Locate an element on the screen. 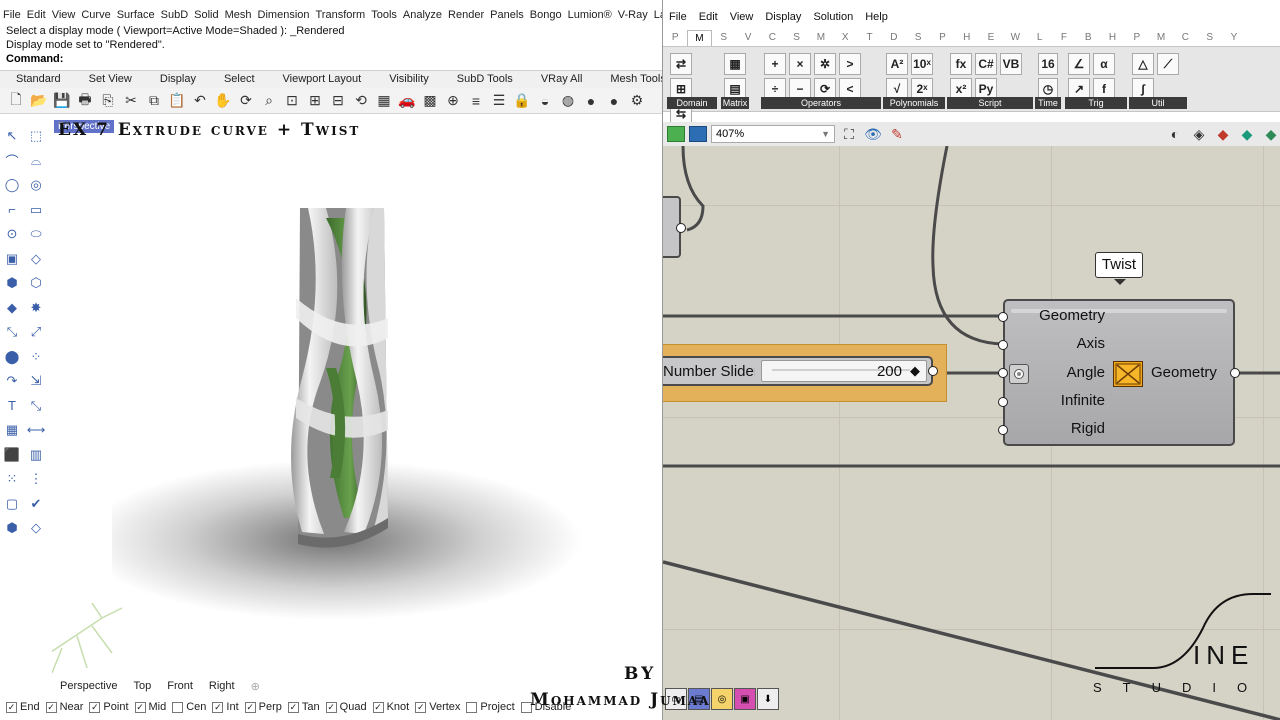 The width and height of the screenshot is (1280, 720). menu-item: Curve is located at coordinates (95, 15).